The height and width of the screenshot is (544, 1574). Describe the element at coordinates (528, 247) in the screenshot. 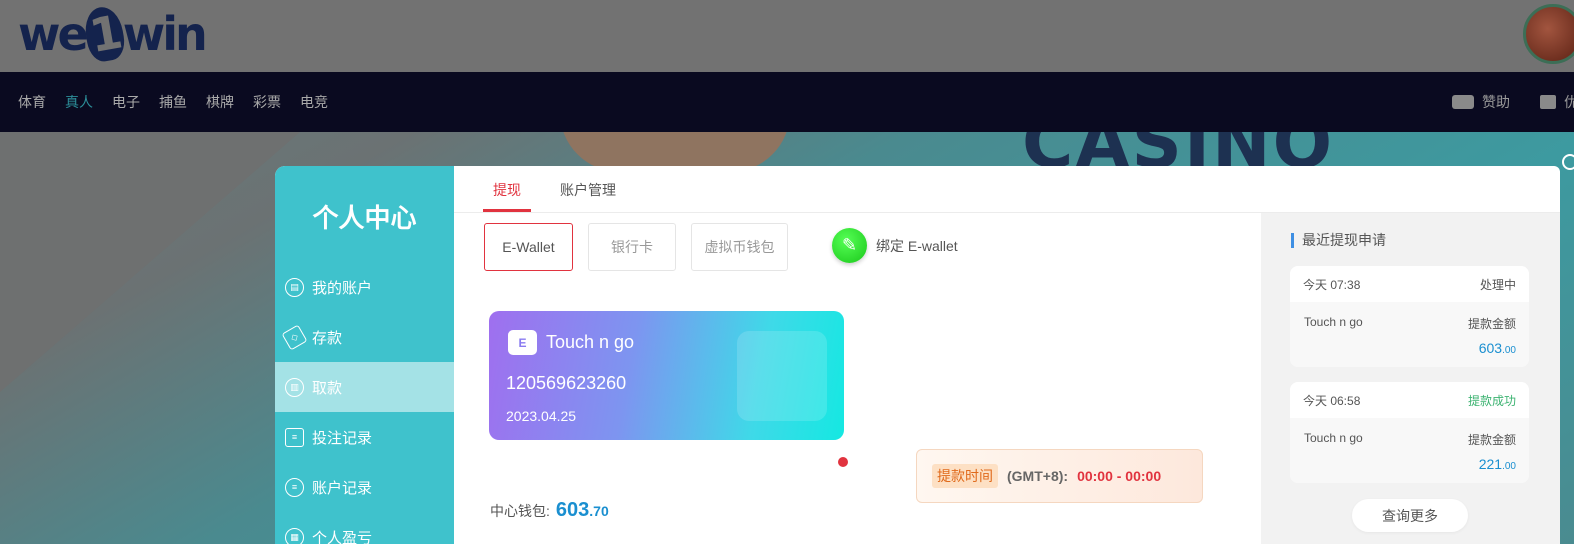

I see `method-ewallet-button: E-Wallet` at that location.